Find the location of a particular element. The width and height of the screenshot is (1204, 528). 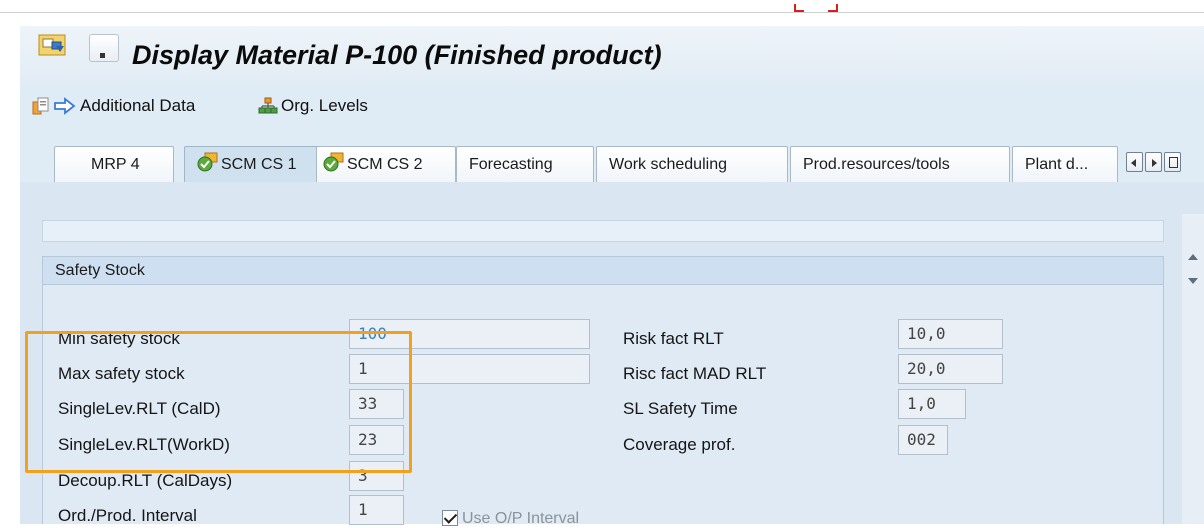

decoup-rlt-caldays-label: Decoup.RLT (CalDays) is located at coordinates (145, 480).